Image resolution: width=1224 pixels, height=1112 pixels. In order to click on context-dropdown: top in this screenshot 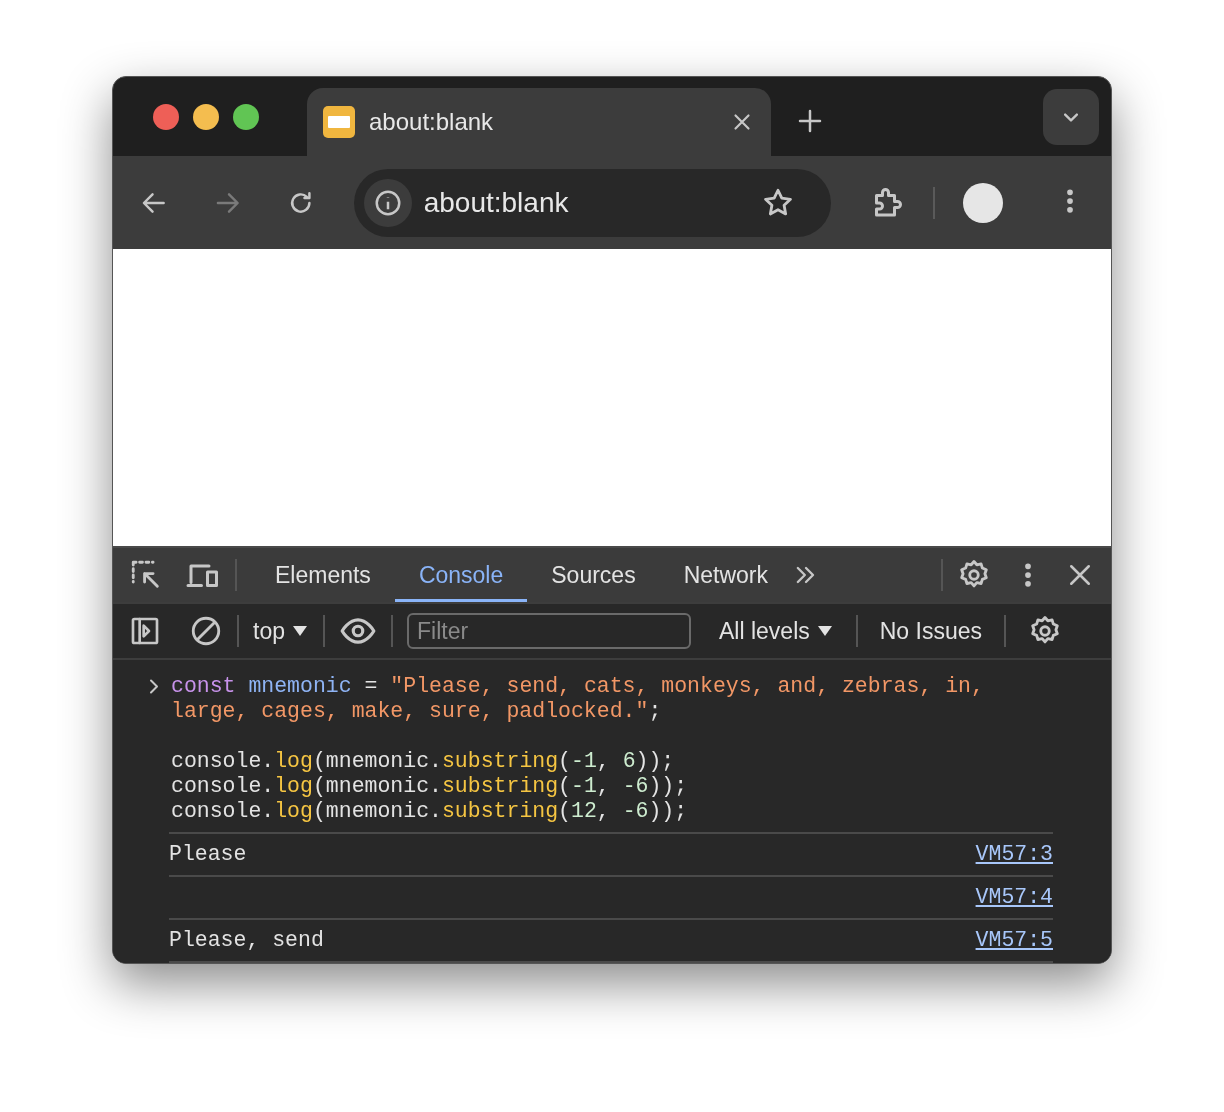, I will do `click(281, 631)`.